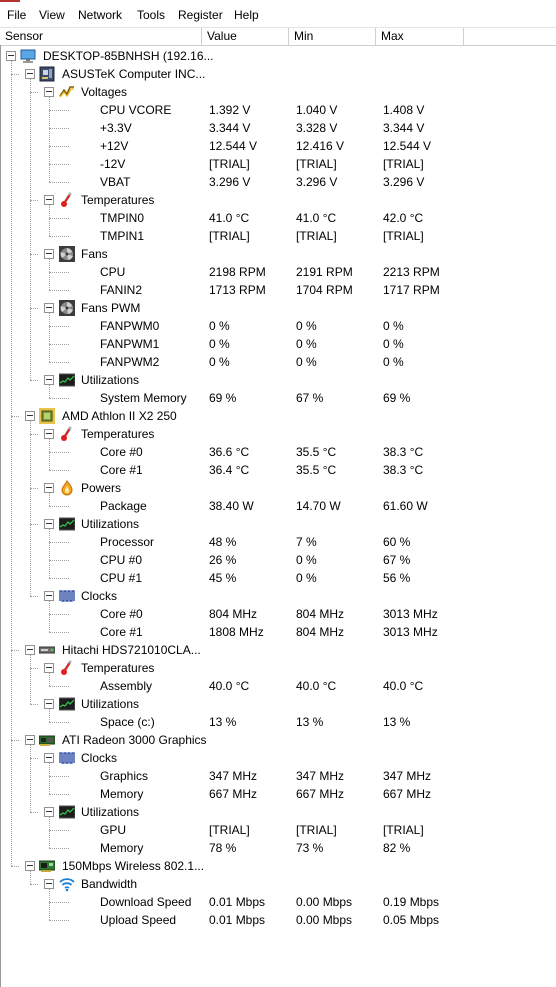 The width and height of the screenshot is (556, 987). What do you see at coordinates (278, 560) in the screenshot?
I see `sensor-row: CPU #0 26 % 0 % 67 %` at bounding box center [278, 560].